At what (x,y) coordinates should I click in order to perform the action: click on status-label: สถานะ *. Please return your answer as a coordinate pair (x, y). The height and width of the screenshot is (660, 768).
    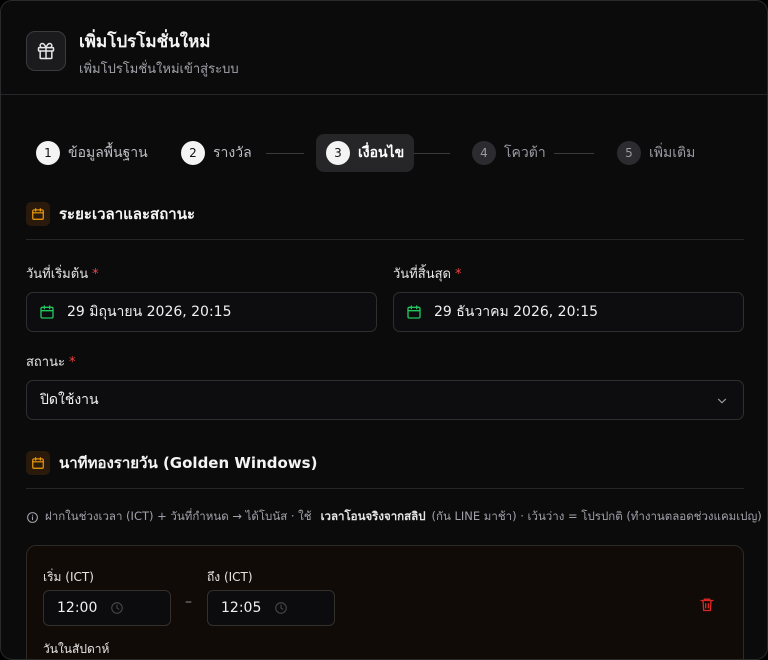
    Looking at the image, I should click on (50, 361).